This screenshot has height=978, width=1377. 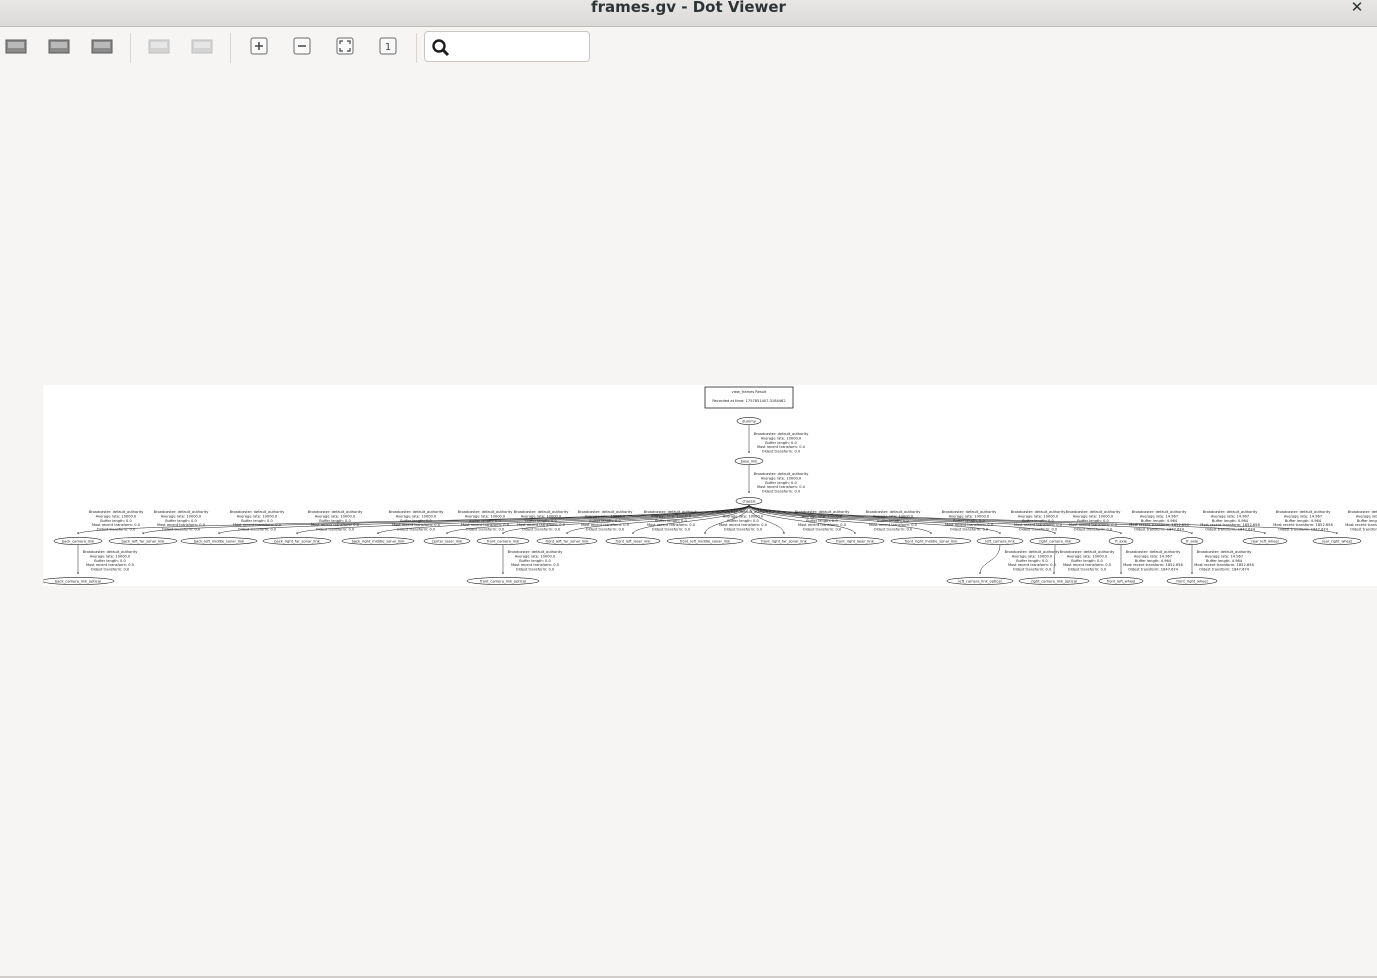 I want to click on graph-node: front_left_far_sonar_link, so click(x=567, y=541).